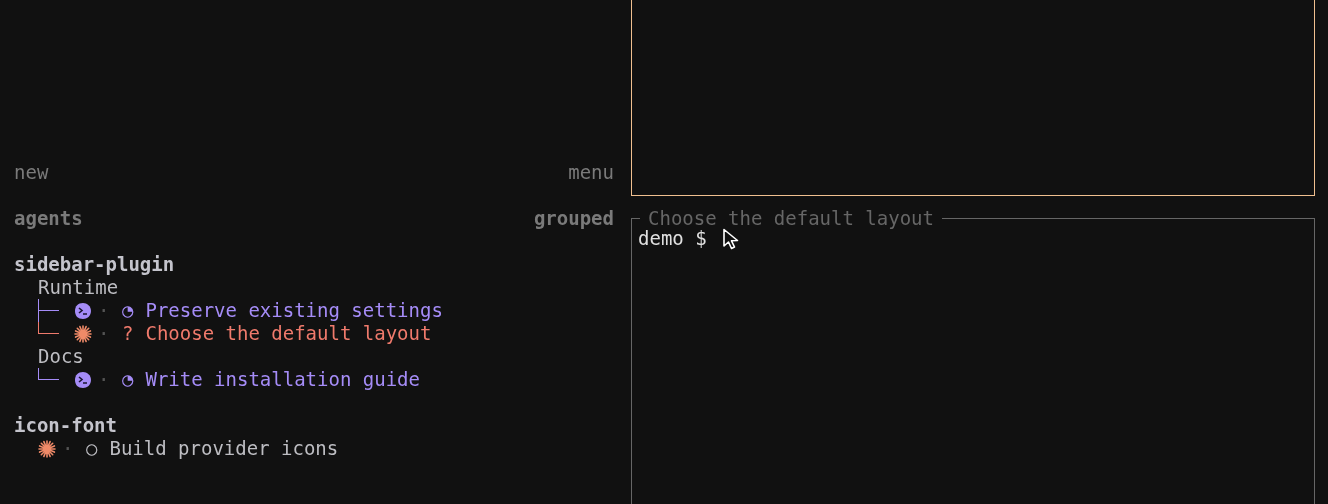 This screenshot has width=1328, height=504. Describe the element at coordinates (731, 239) in the screenshot. I see `mouse-pointer-icon` at that location.